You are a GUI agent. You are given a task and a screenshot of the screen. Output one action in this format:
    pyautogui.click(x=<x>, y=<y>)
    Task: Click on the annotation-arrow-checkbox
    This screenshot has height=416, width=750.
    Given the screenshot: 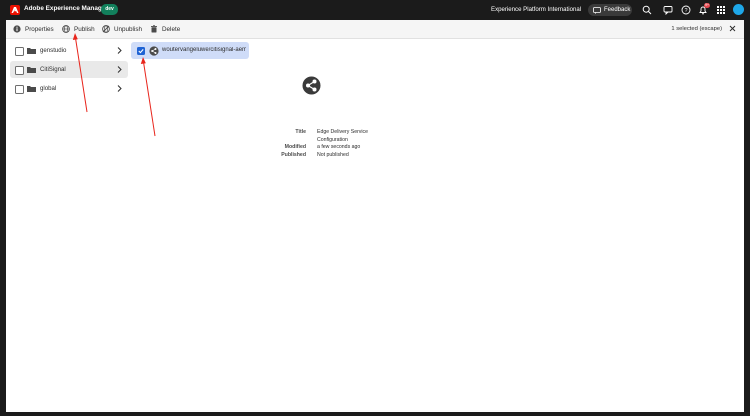 What is the action you would take?
    pyautogui.click(x=148, y=97)
    